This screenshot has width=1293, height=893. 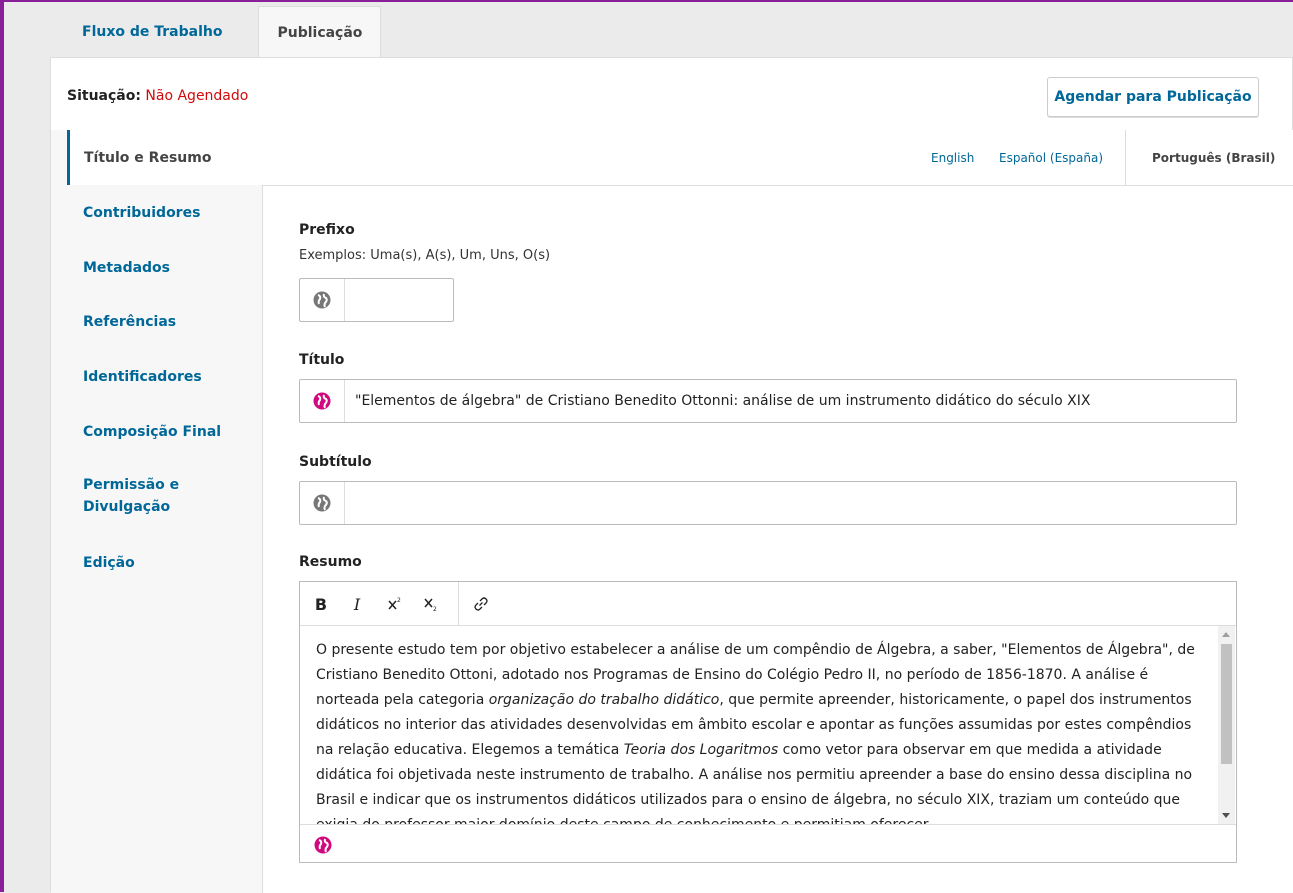 I want to click on editor-toolbar: B I 2 2, so click(x=768, y=604).